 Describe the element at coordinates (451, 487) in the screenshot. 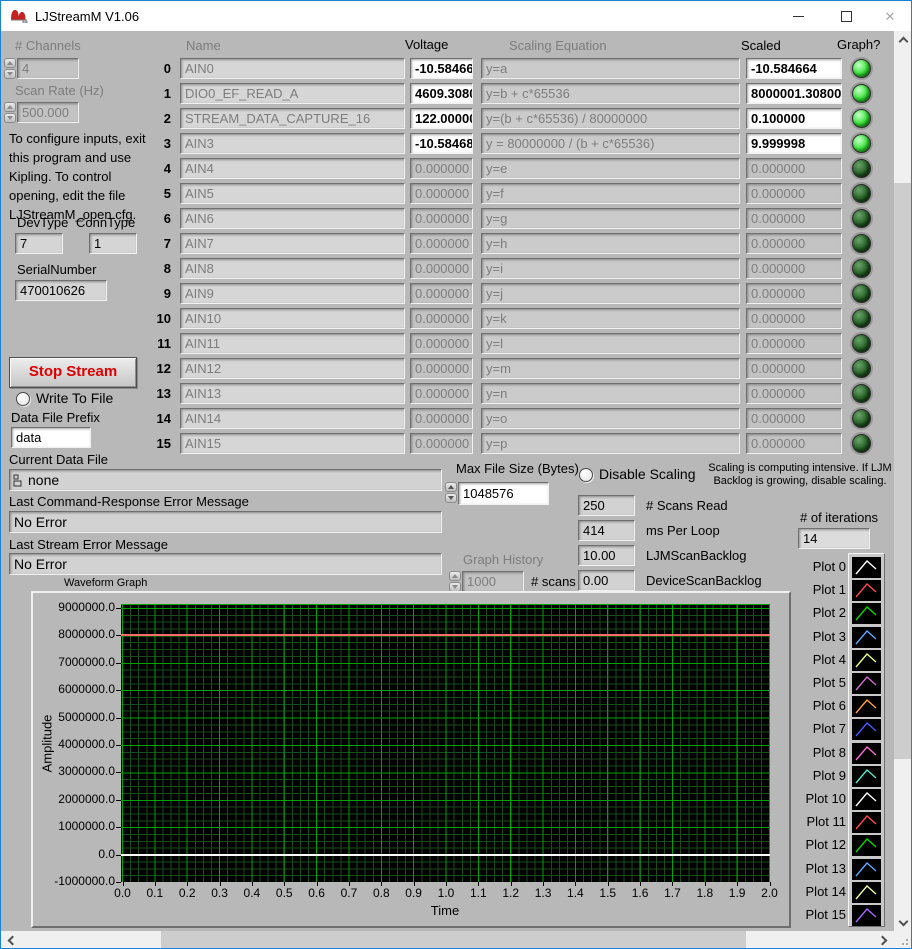

I see `spin-up-icon` at that location.